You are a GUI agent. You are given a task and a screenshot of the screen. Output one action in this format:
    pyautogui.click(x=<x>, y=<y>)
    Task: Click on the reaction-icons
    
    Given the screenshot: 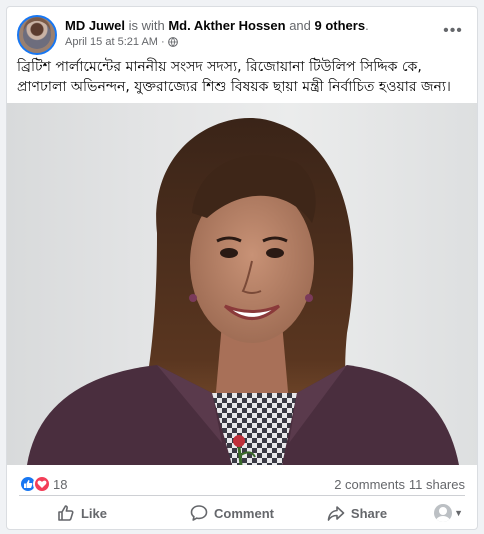 What is the action you would take?
    pyautogui.click(x=35, y=484)
    